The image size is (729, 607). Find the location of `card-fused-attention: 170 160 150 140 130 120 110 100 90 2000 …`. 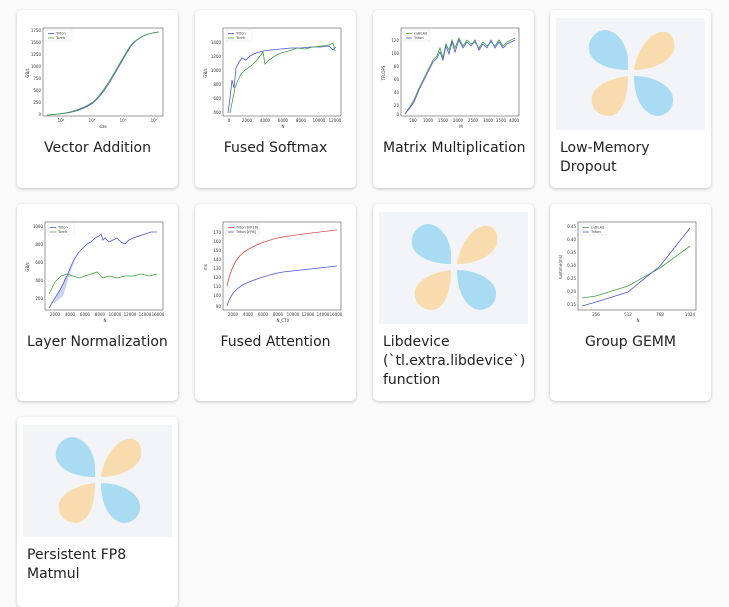

card-fused-attention: 170 160 150 140 130 120 110 100 90 2000 … is located at coordinates (275, 302).